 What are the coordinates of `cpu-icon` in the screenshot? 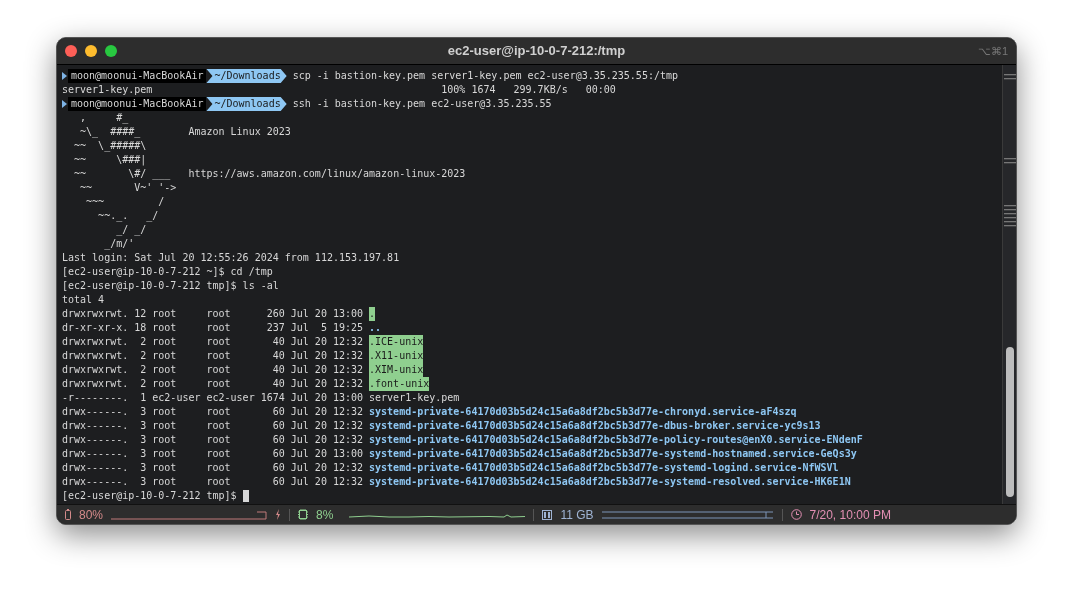 It's located at (303, 514).